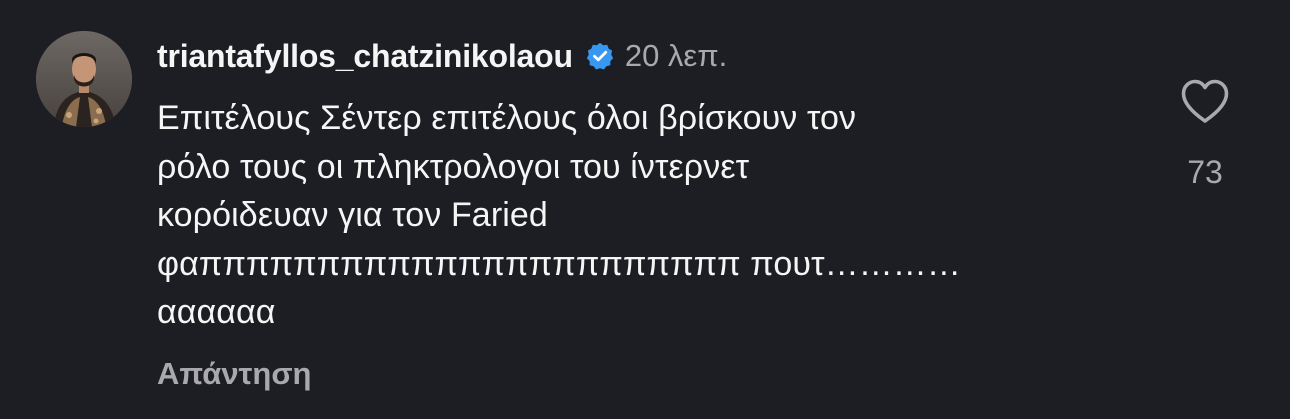 The height and width of the screenshot is (419, 1290). I want to click on avatar, so click(84, 79).